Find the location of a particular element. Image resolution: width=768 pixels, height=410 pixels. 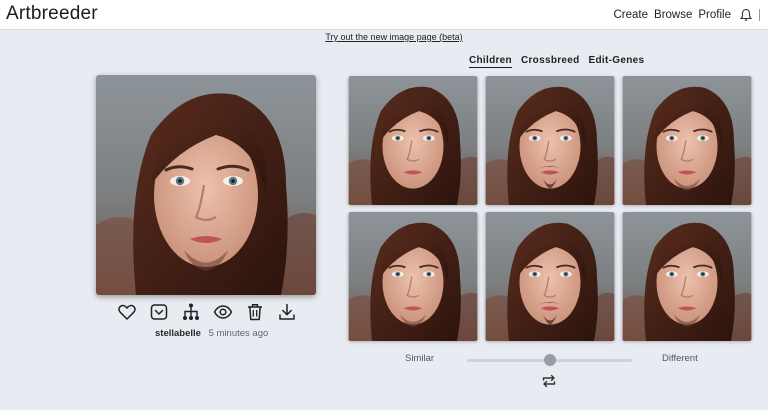

beta-page-link: Try out the new image page (beta) is located at coordinates (384, 37).